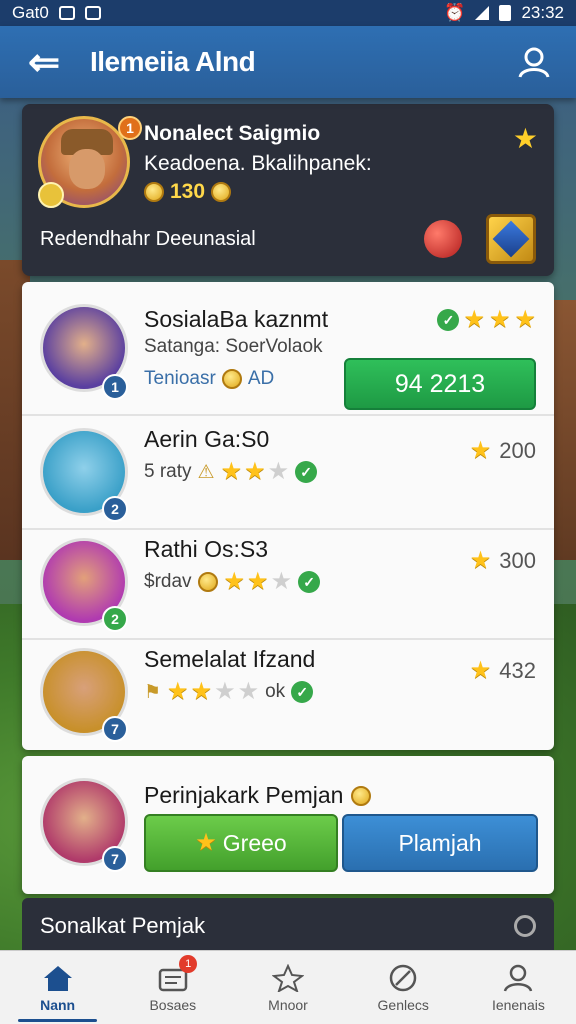 Image resolution: width=576 pixels, height=1024 pixels. I want to click on score: ★ 200, so click(503, 451).